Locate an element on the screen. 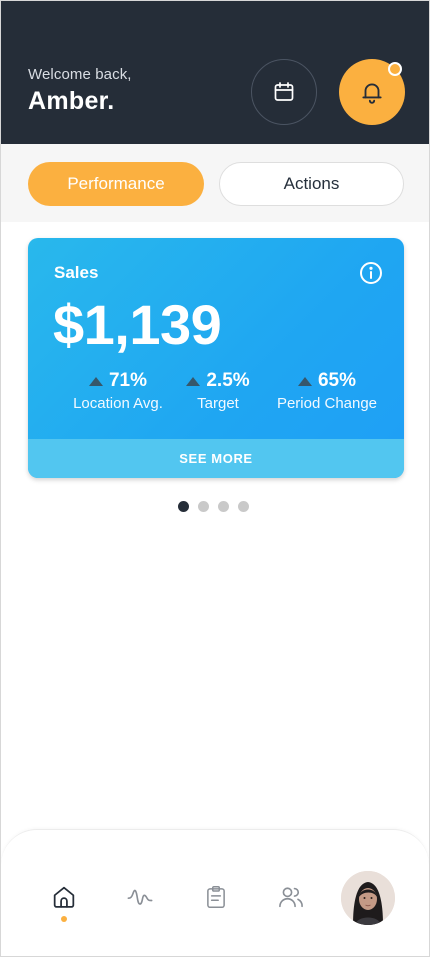 The height and width of the screenshot is (957, 430). pager-dots is located at coordinates (213, 506).